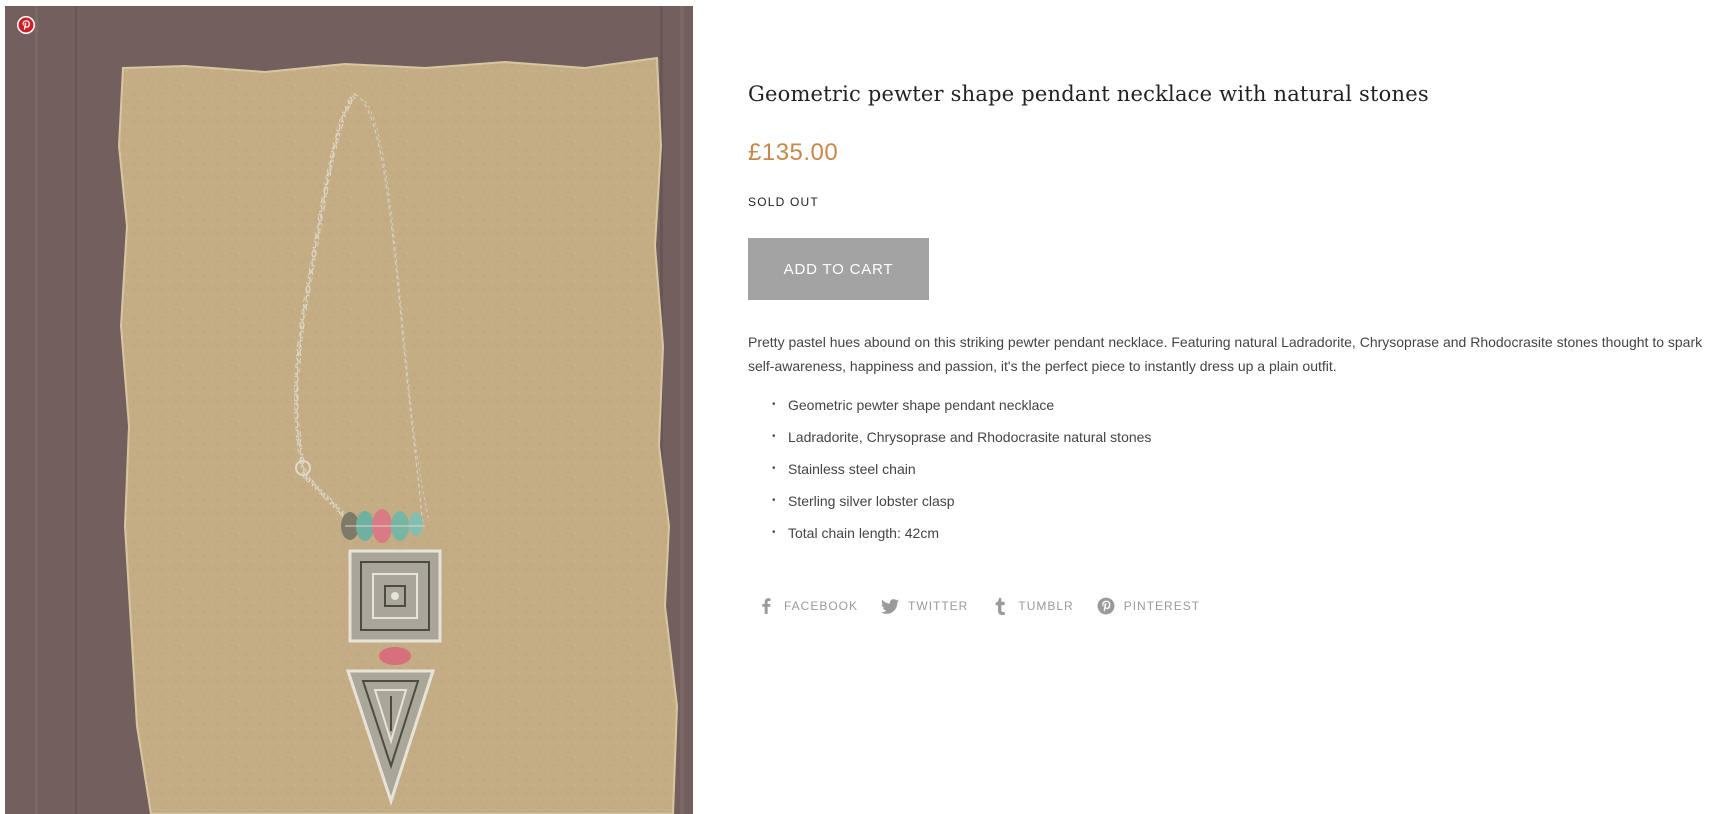  I want to click on share-twitter-link: TWITTER, so click(924, 606).